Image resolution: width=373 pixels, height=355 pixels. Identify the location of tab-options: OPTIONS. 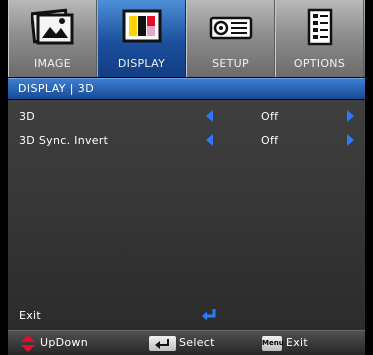
(319, 38).